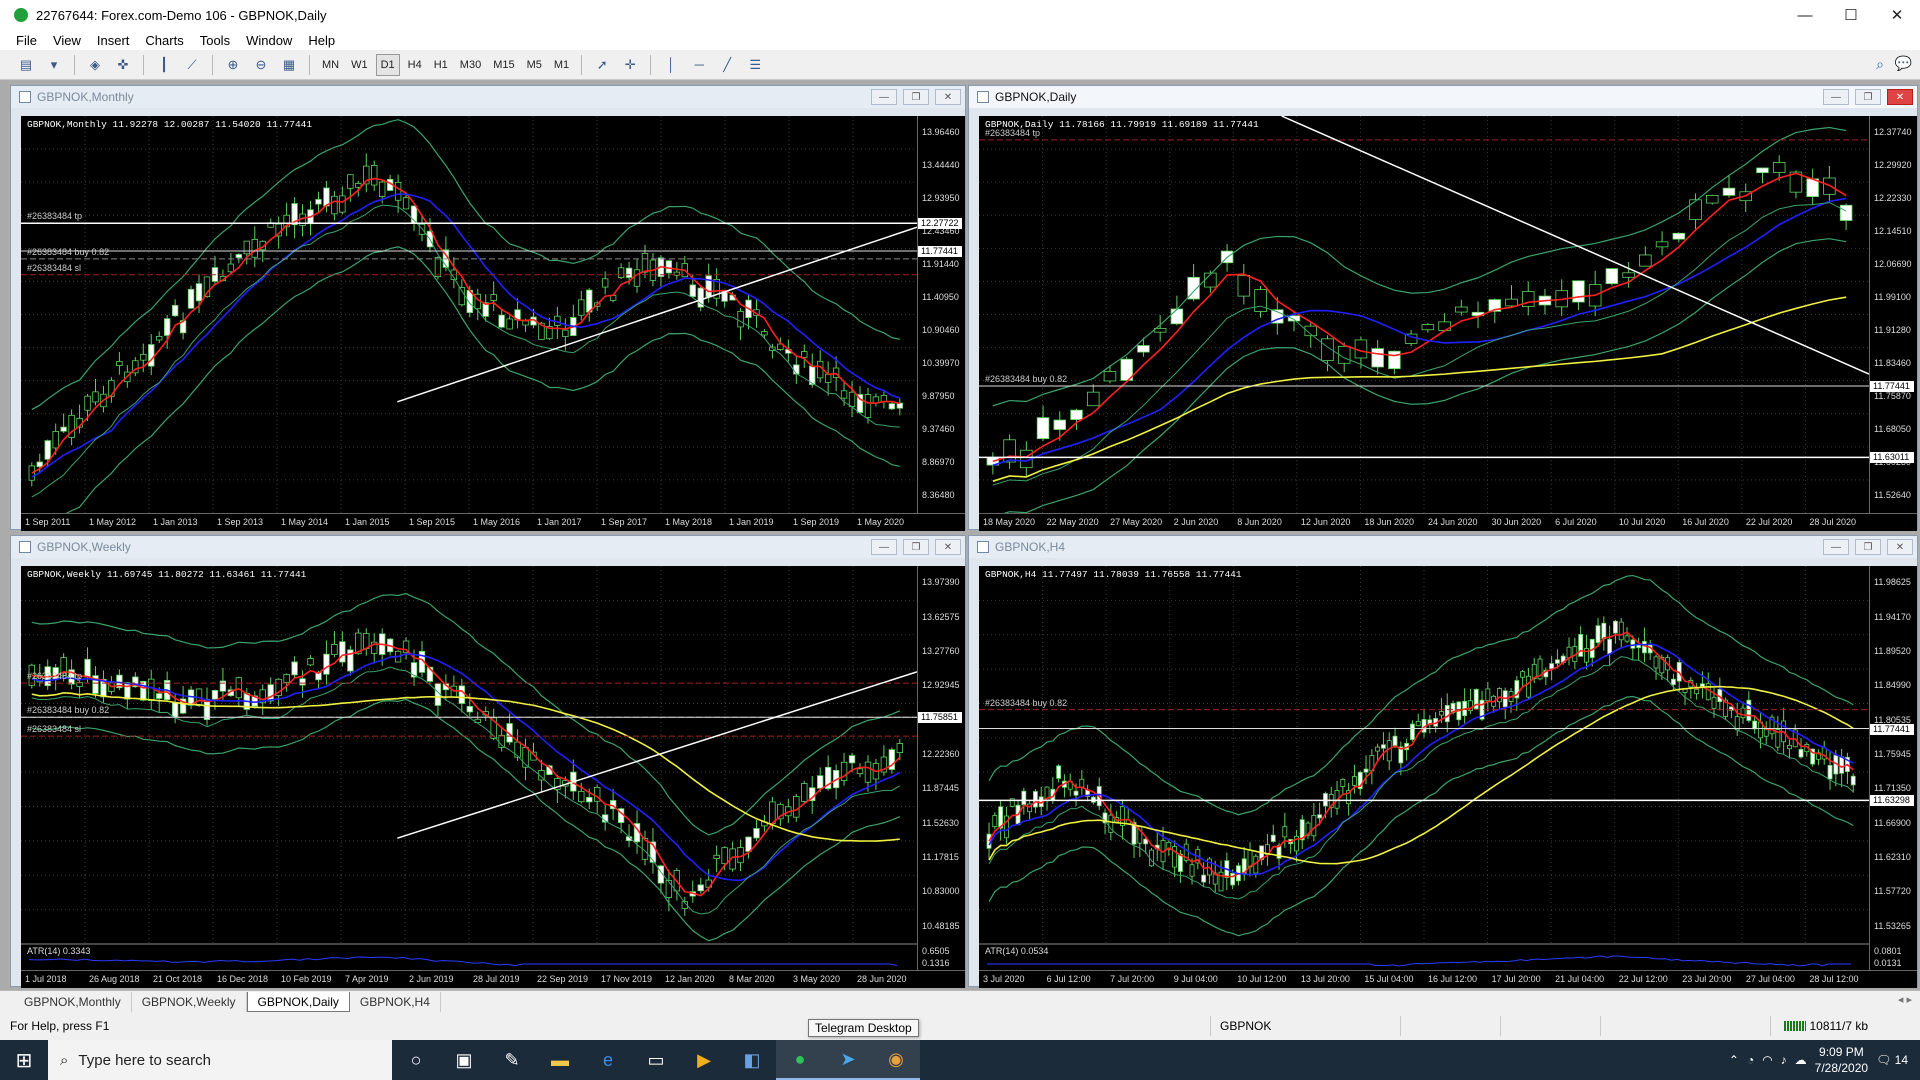  Describe the element at coordinates (220, 1060) in the screenshot. I see `taskbar-search: ⌕ Type here to search` at that location.